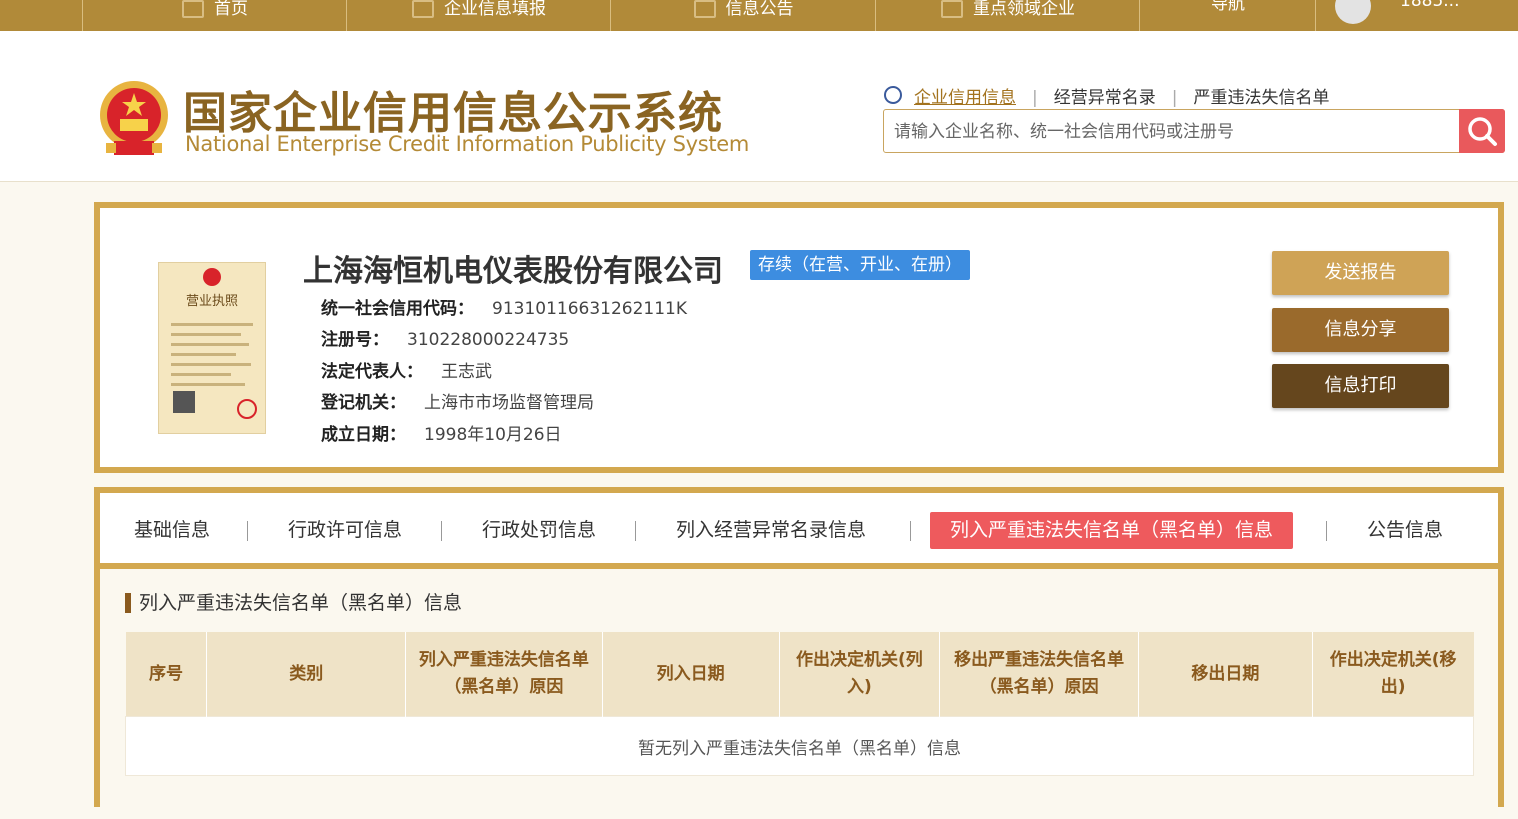 The height and width of the screenshot is (819, 1518). I want to click on link-abnormal-list: 经营异常名录, so click(1105, 98).